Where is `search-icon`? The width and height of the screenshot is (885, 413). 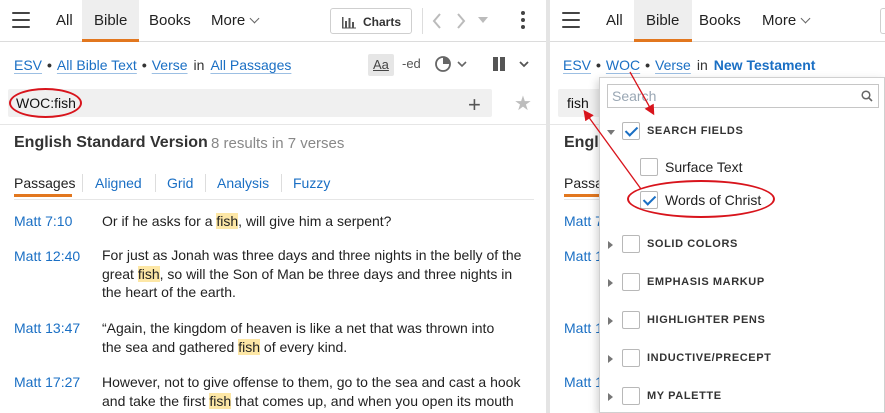
search-icon is located at coordinates (867, 96).